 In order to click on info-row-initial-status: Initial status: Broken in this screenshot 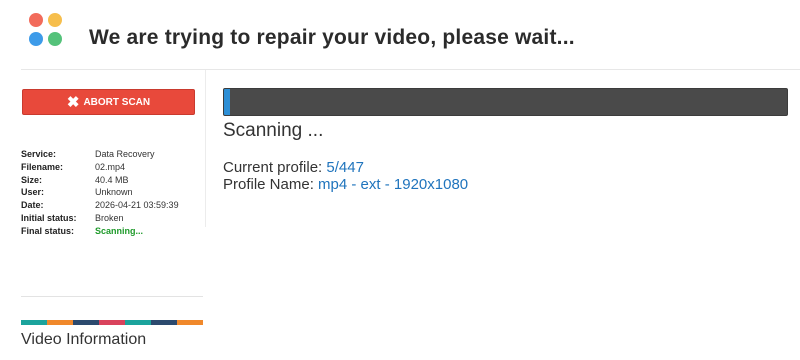, I will do `click(100, 218)`.